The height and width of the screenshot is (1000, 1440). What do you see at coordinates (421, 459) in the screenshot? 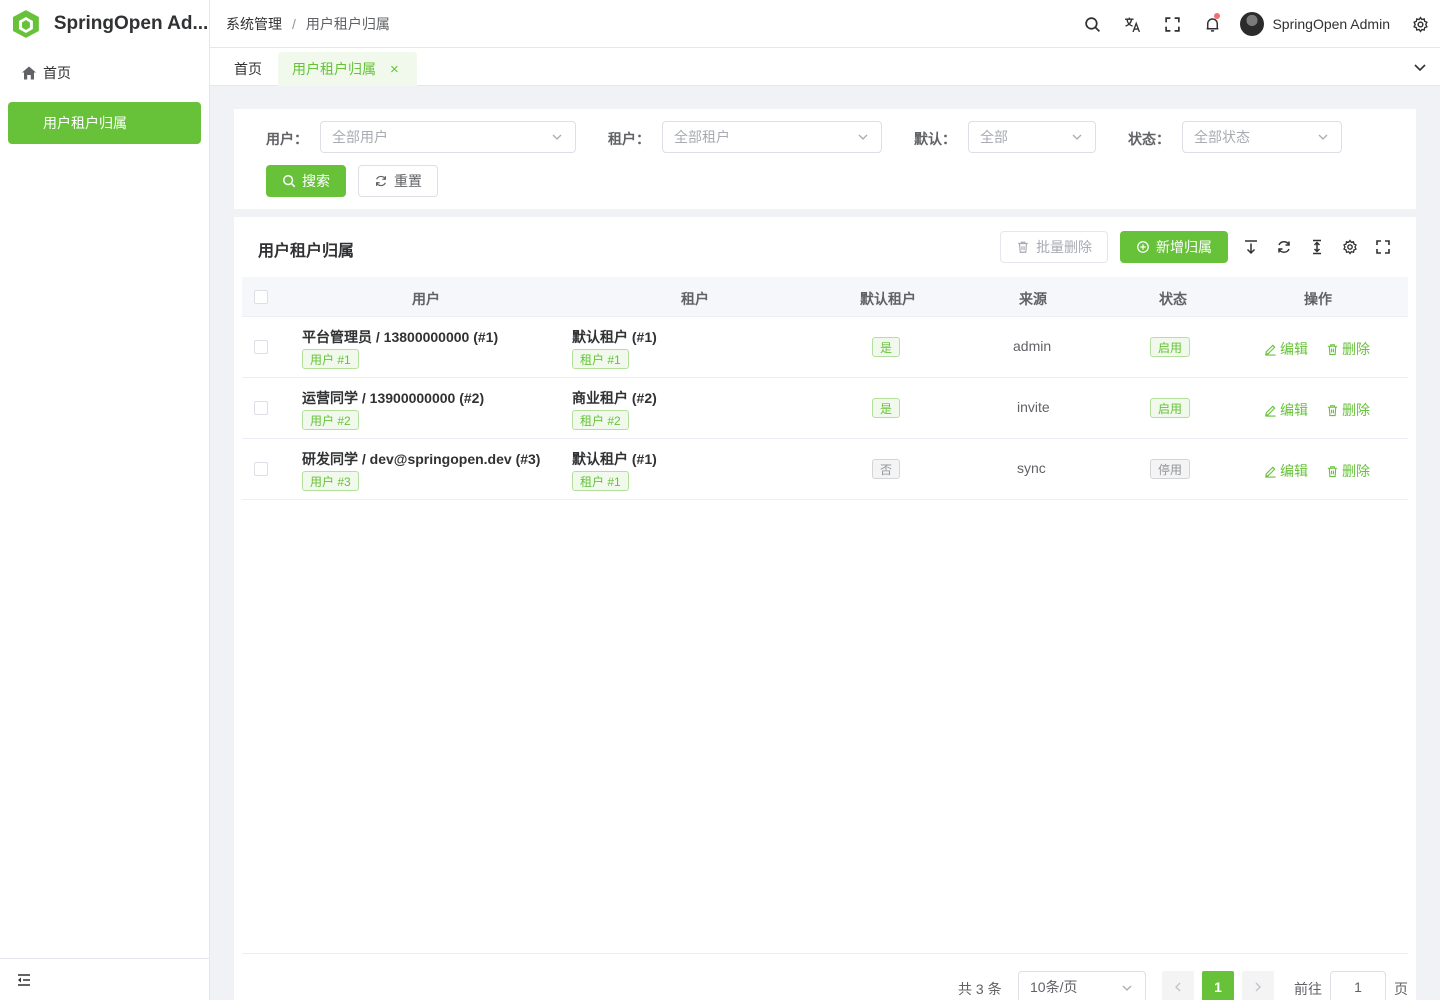
I see `user-name-cell: 研发同学 / dev@springopen.dev (#3)` at bounding box center [421, 459].